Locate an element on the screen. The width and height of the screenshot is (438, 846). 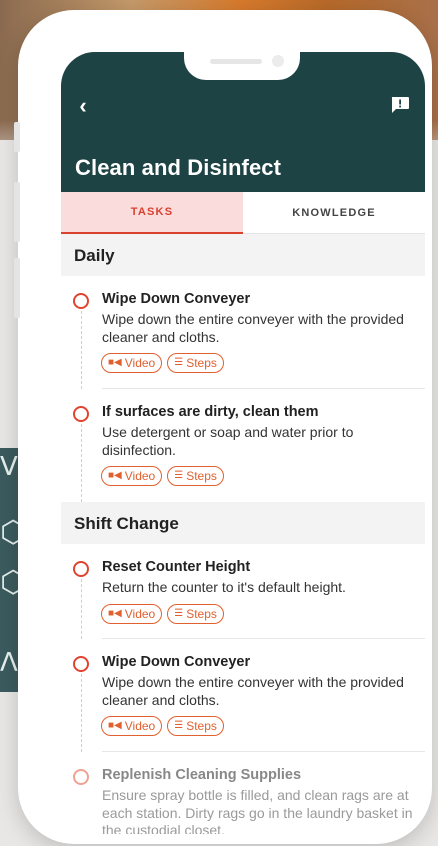
section-header-shift-change: Shift Change is located at coordinates (243, 523).